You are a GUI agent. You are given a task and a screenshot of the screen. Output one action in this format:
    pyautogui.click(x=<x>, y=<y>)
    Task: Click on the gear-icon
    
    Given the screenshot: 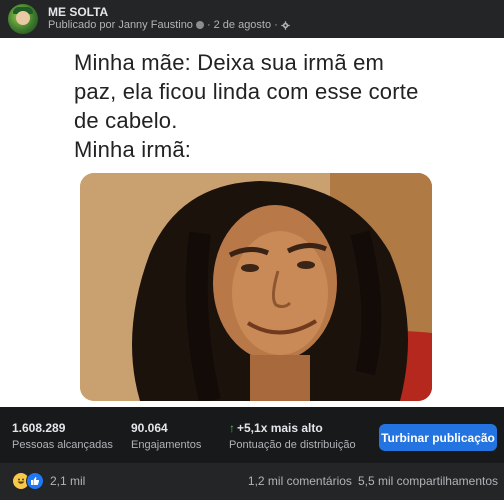 What is the action you would take?
    pyautogui.click(x=285, y=25)
    